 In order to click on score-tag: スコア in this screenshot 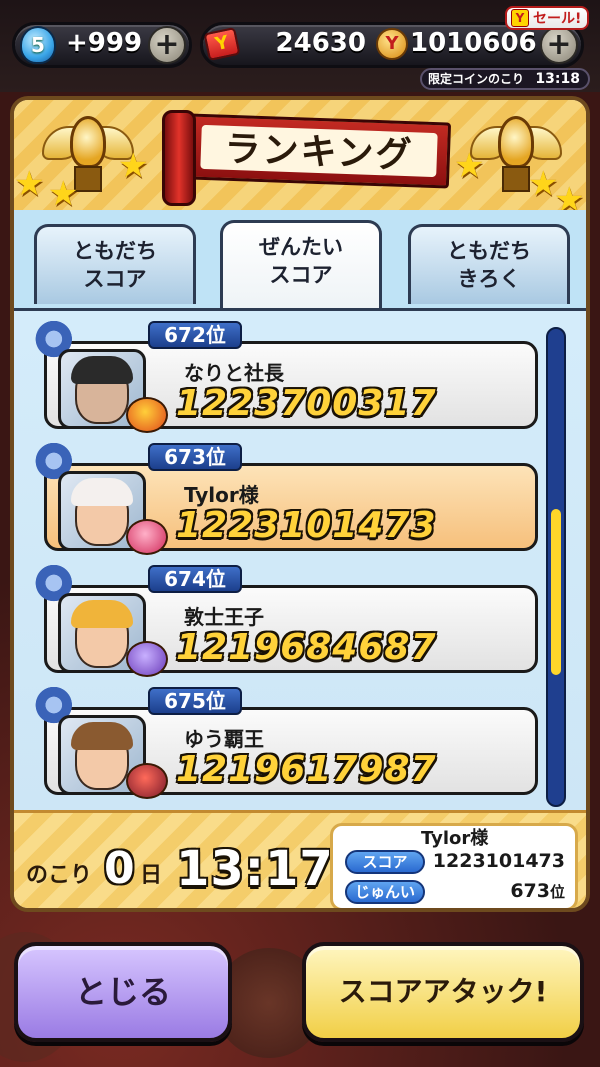, I will do `click(385, 862)`.